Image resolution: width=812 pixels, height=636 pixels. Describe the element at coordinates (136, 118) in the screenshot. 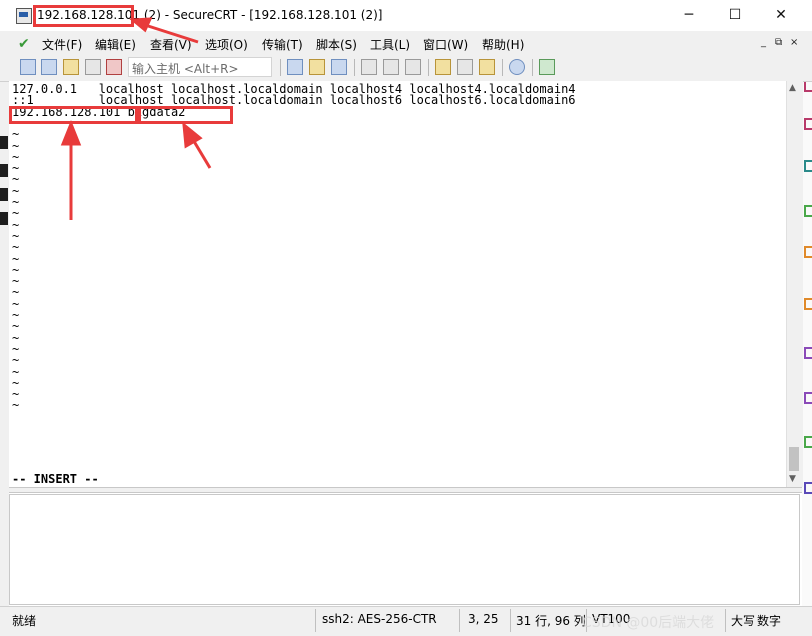

I see `annotation-arrows` at that location.